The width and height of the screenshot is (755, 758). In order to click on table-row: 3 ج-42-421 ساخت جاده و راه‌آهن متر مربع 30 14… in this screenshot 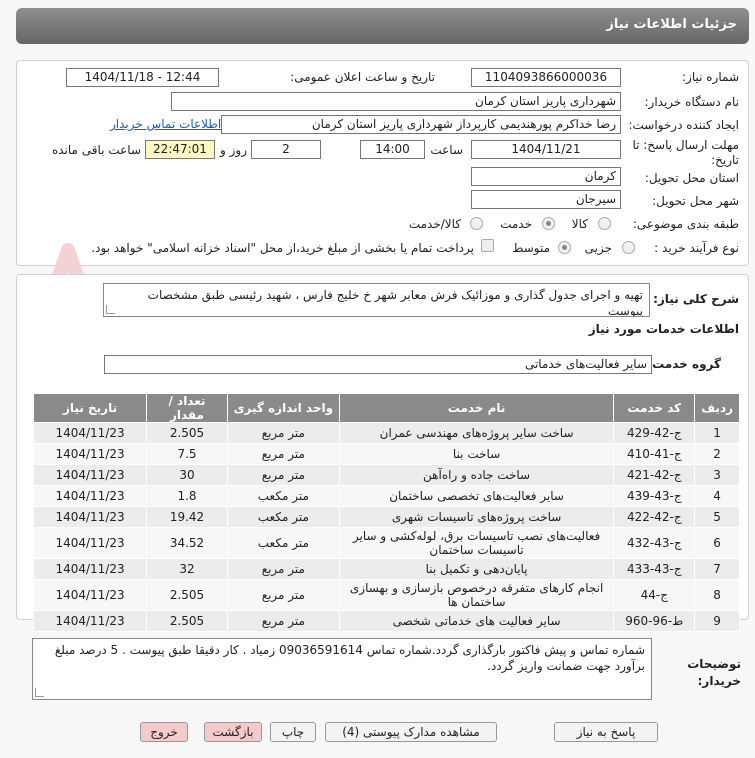, I will do `click(386, 475)`.